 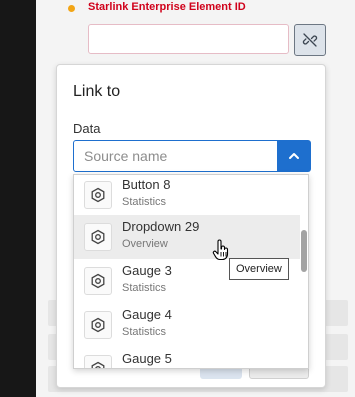 What do you see at coordinates (147, 270) in the screenshot?
I see `item-name: Gauge 3` at bounding box center [147, 270].